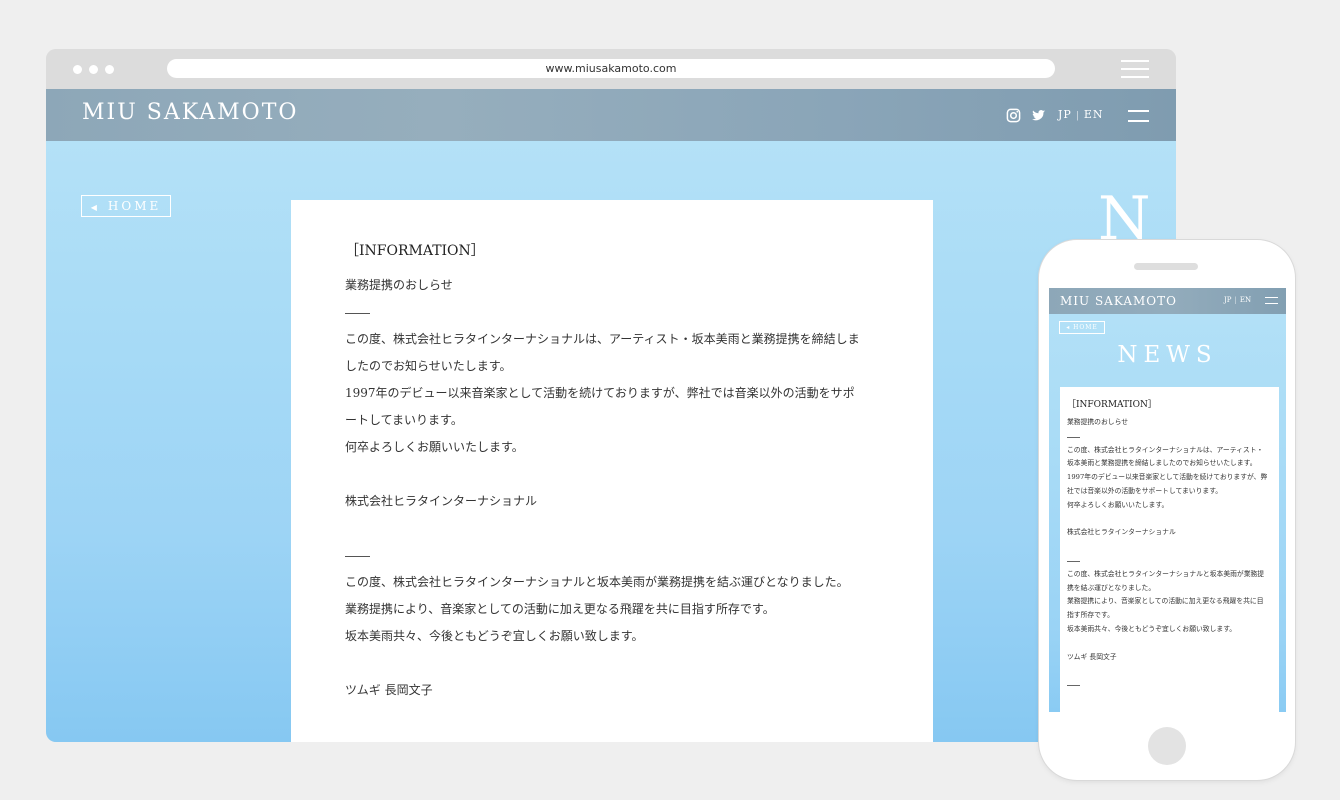  Describe the element at coordinates (1065, 114) in the screenshot. I see `lang-jp-link: JP` at that location.